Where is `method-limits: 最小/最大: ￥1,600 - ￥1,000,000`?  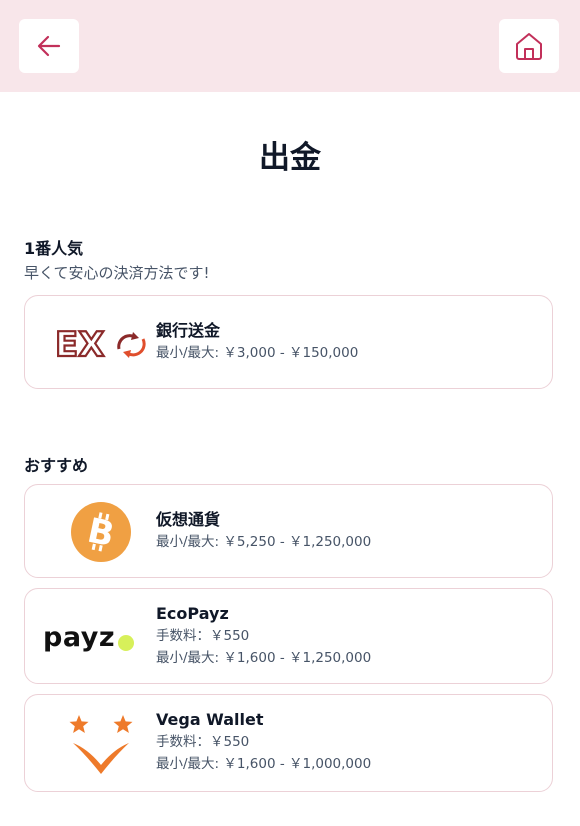 method-limits: 最小/最大: ￥1,600 - ￥1,000,000 is located at coordinates (264, 764).